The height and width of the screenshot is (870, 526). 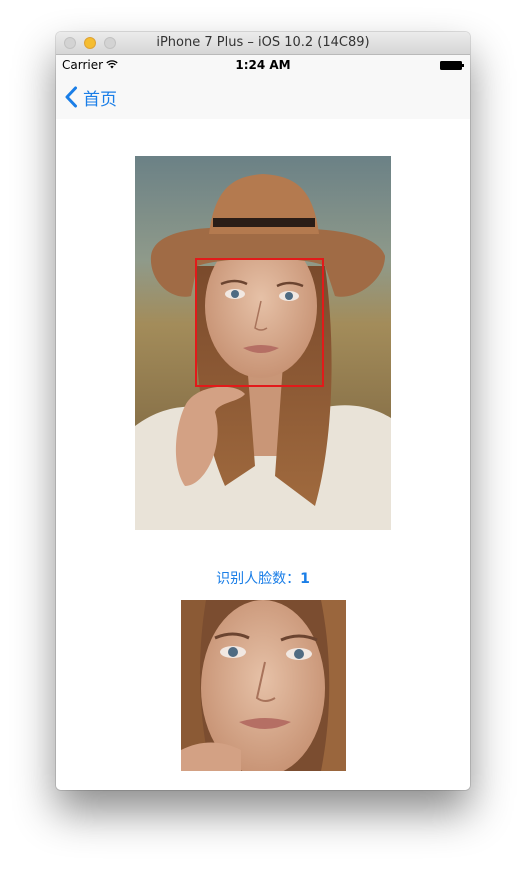 I want to click on ios-status-bar: Carrier 1:24 AM, so click(x=263, y=65).